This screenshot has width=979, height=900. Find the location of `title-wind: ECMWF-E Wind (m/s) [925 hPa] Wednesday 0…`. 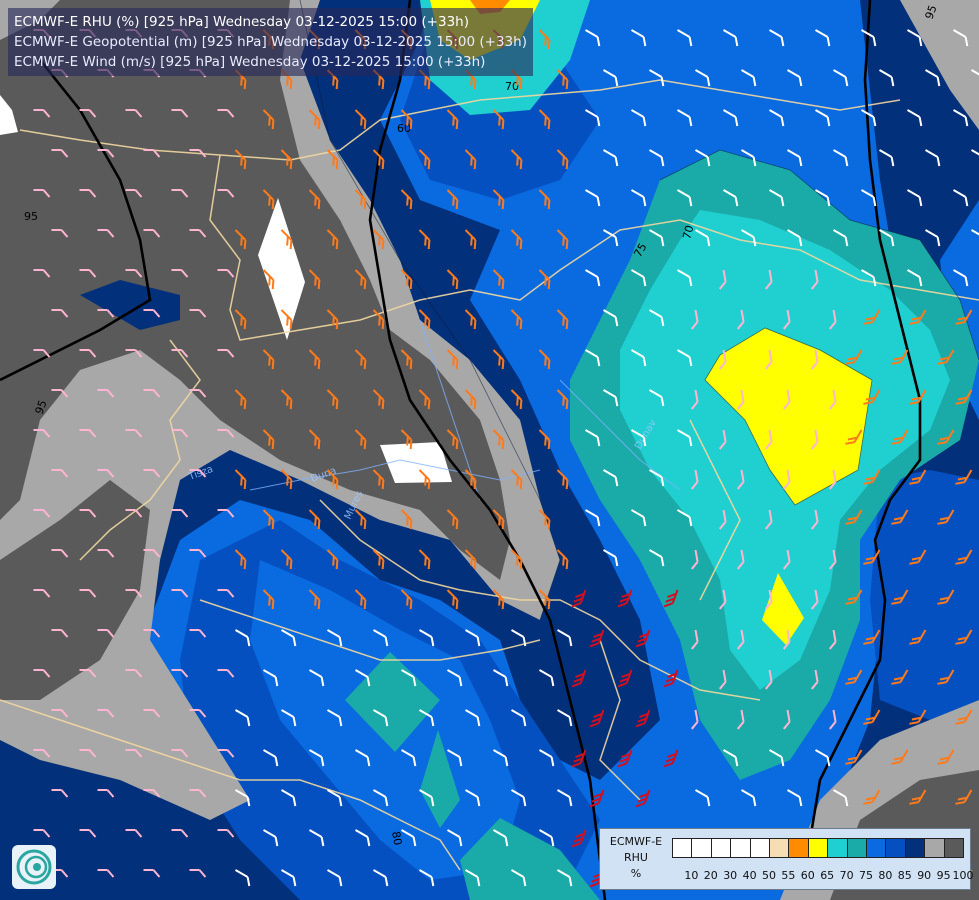

title-wind: ECMWF-E Wind (m/s) [925 hPa] Wednesday 0… is located at coordinates (250, 62).